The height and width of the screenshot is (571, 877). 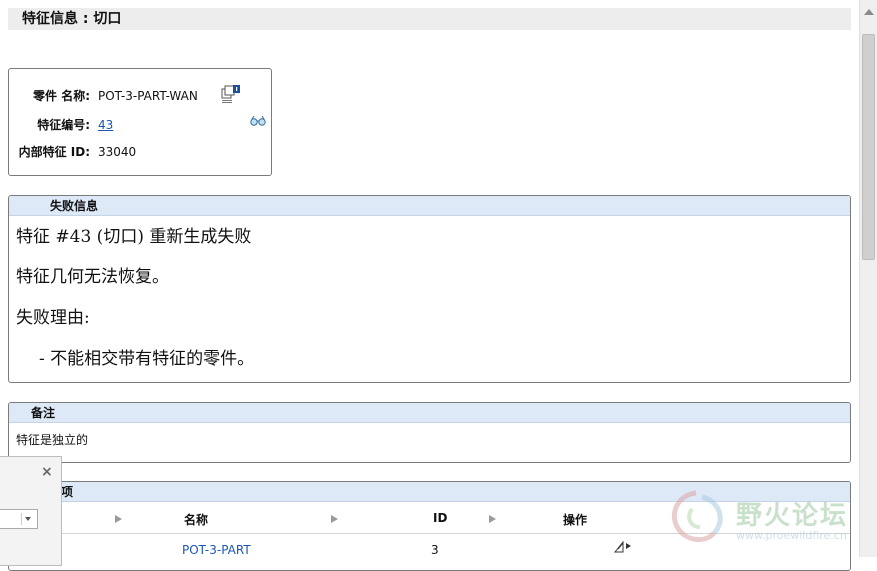 I want to click on failure-line-3: 失败理由:, so click(x=53, y=318).